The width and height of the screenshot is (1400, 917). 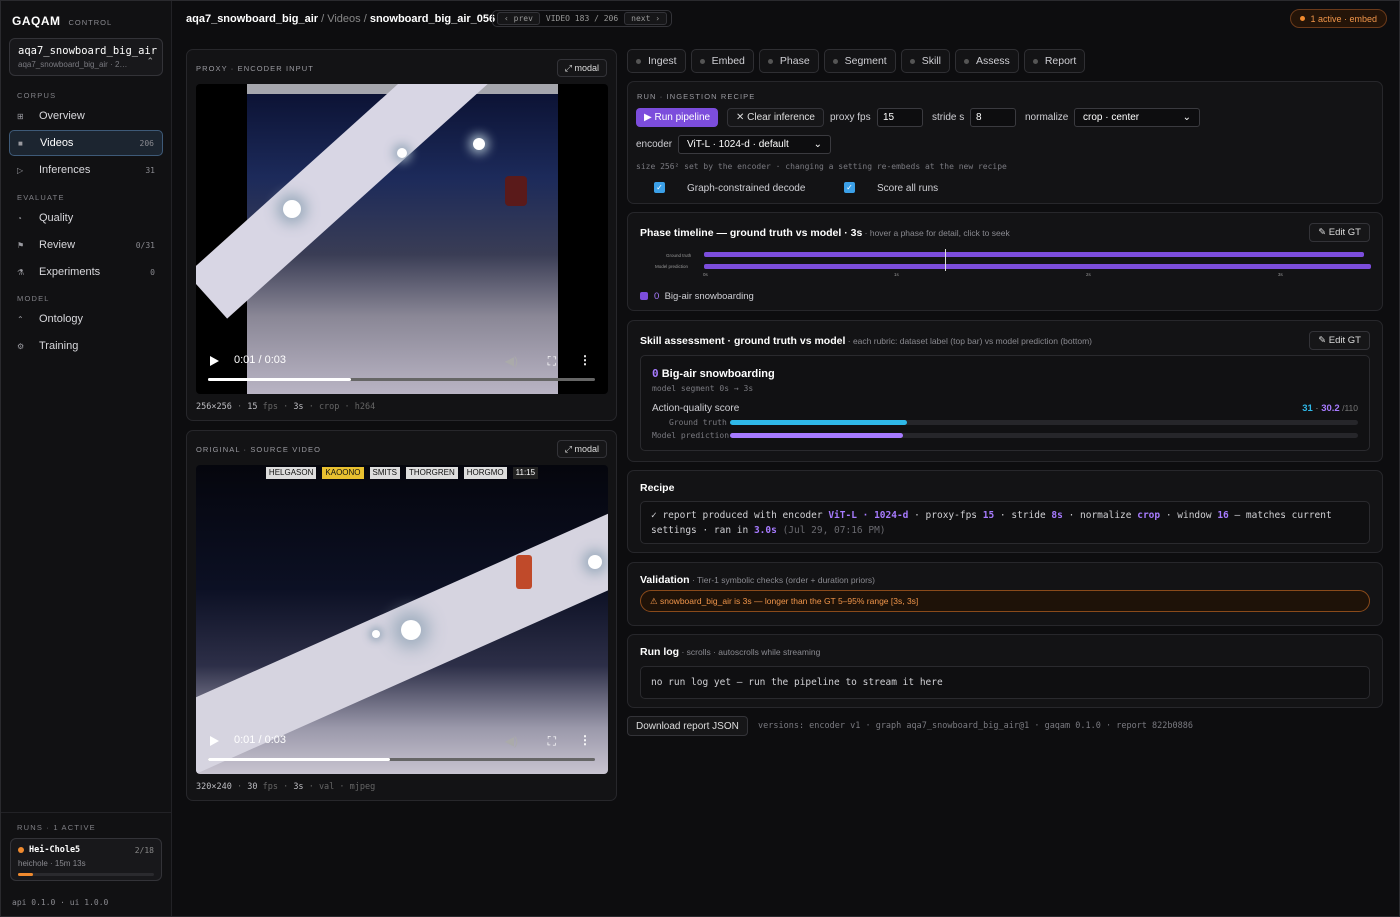 What do you see at coordinates (850, 117) in the screenshot?
I see `proxy-fps-label: proxy fps` at bounding box center [850, 117].